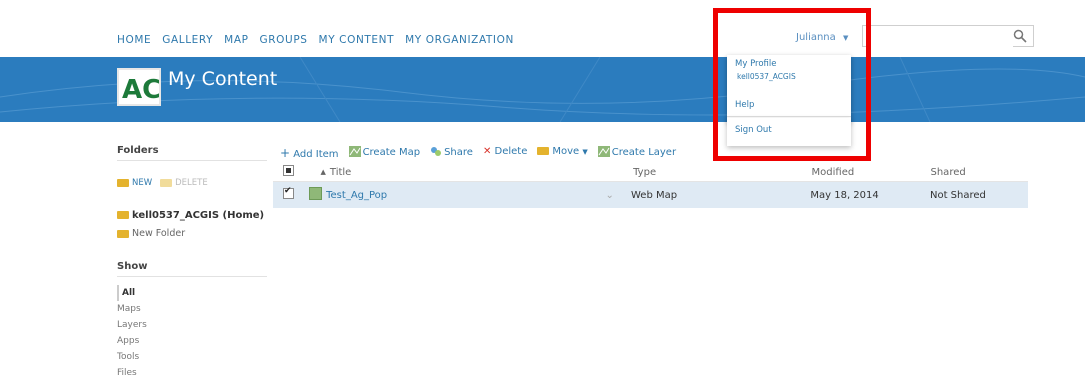 The width and height of the screenshot is (1085, 381). I want to click on nav-home: HOME, so click(134, 40).